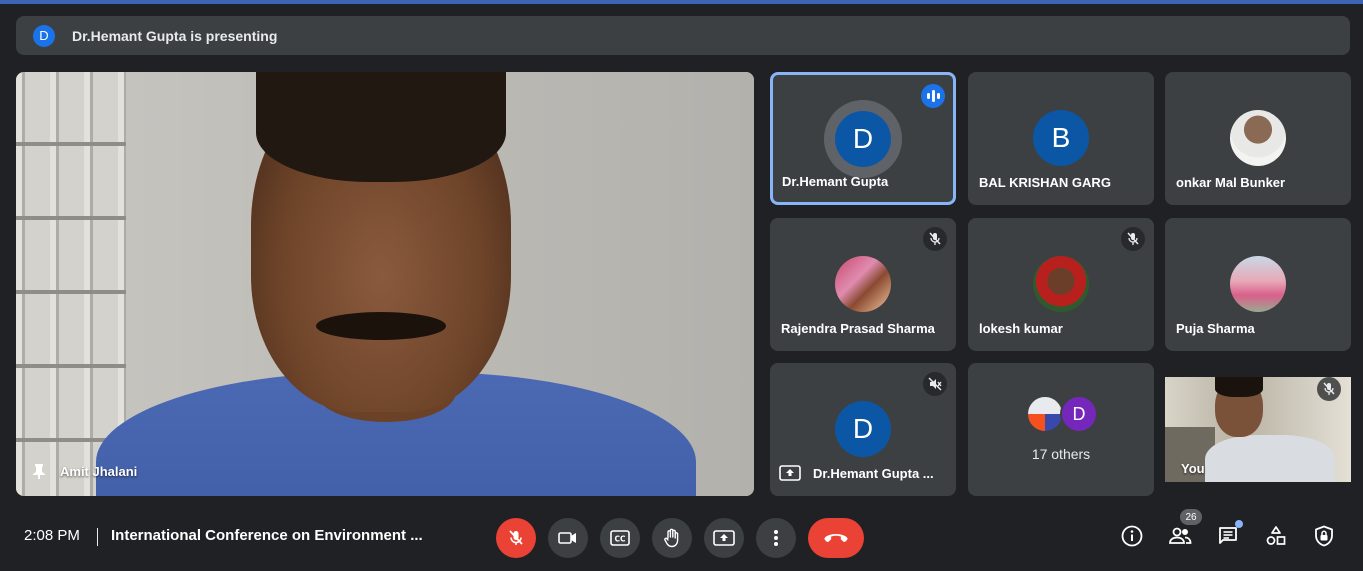  Describe the element at coordinates (52, 535) in the screenshot. I see `clock-time: 2:08 PM` at that location.